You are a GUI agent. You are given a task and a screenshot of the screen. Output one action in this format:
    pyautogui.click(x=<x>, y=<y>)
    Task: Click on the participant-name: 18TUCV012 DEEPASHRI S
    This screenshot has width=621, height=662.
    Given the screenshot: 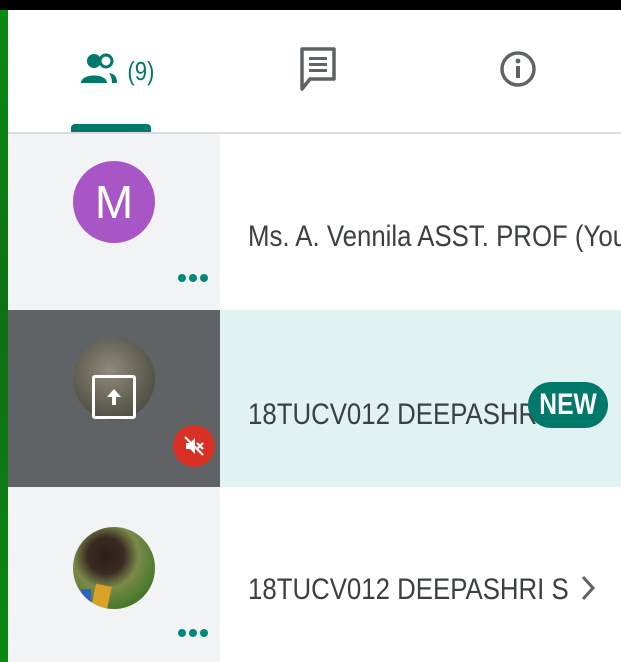 What is the action you would take?
    pyautogui.click(x=408, y=589)
    